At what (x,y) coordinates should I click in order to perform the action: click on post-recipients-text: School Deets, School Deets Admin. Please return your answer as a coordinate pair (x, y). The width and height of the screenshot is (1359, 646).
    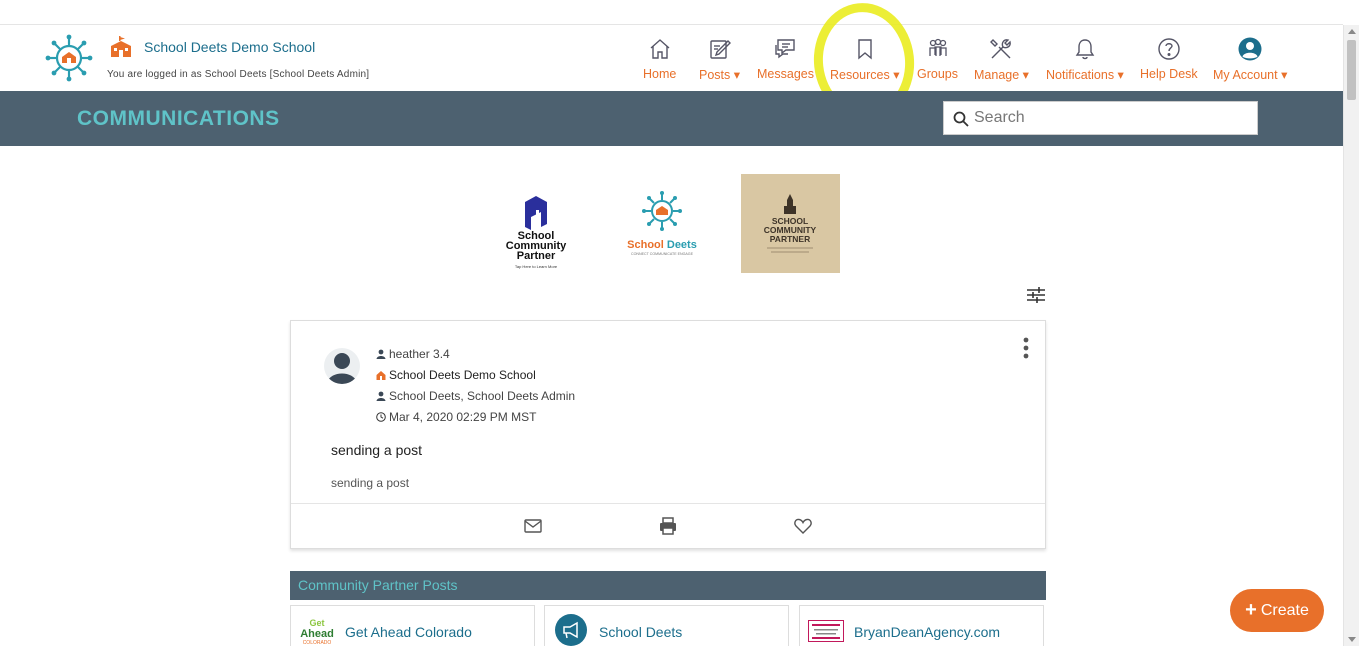
    Looking at the image, I should click on (482, 396).